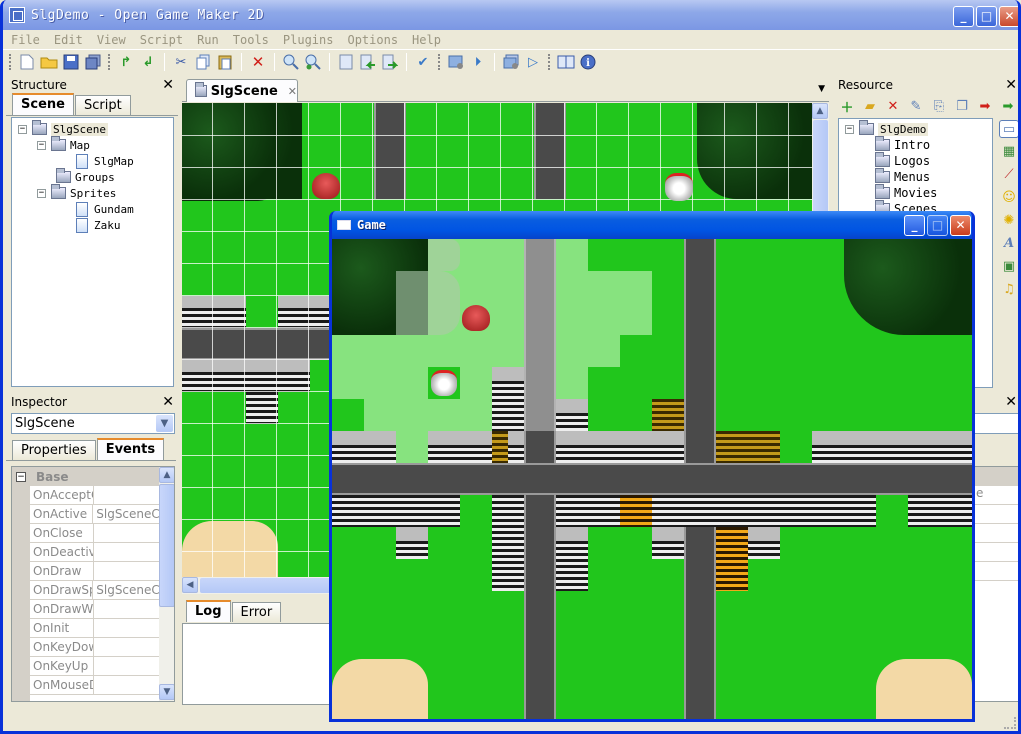  Describe the element at coordinates (257, 664) in the screenshot. I see `log-output` at that location.